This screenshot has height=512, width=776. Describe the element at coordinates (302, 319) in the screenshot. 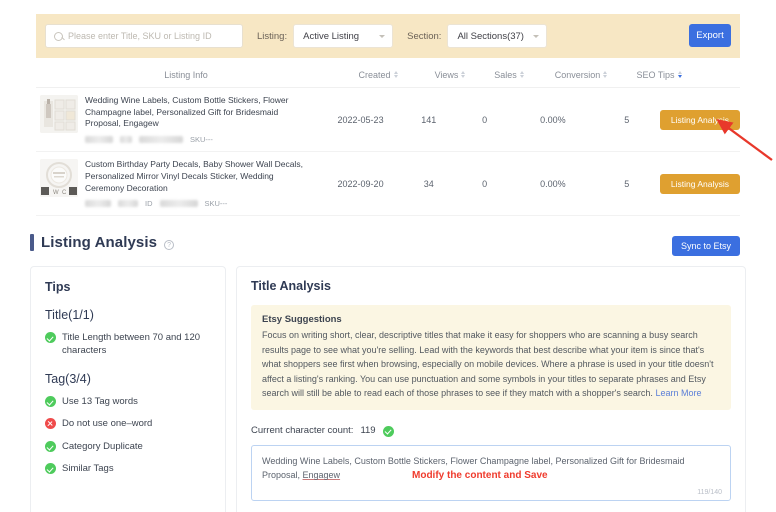

I see `etsy-suggestions-heading: Etsy Suggestions` at that location.